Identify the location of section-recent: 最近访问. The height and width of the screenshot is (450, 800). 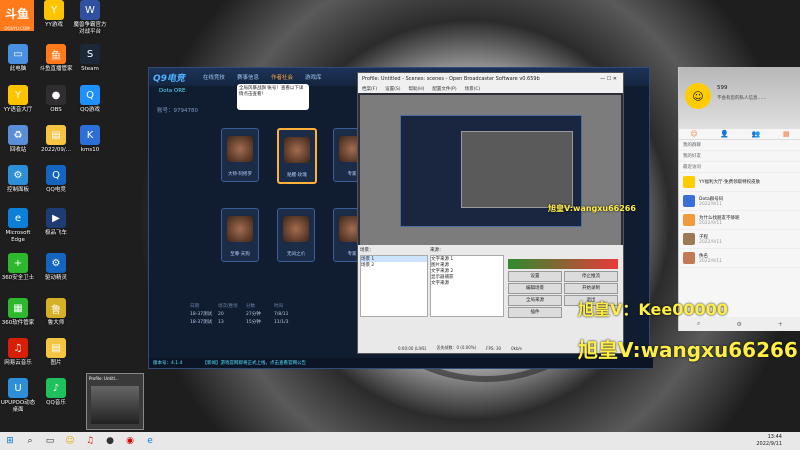
(739, 167).